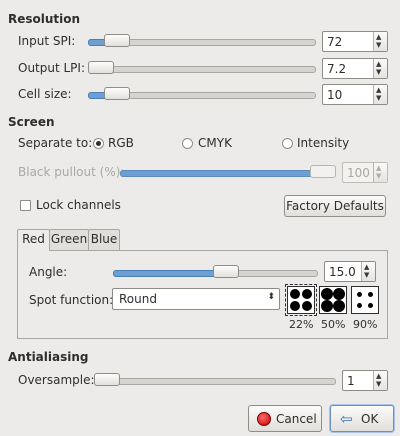 The image size is (400, 436). Describe the element at coordinates (138, 299) in the screenshot. I see `spot-function-value: Round` at that location.